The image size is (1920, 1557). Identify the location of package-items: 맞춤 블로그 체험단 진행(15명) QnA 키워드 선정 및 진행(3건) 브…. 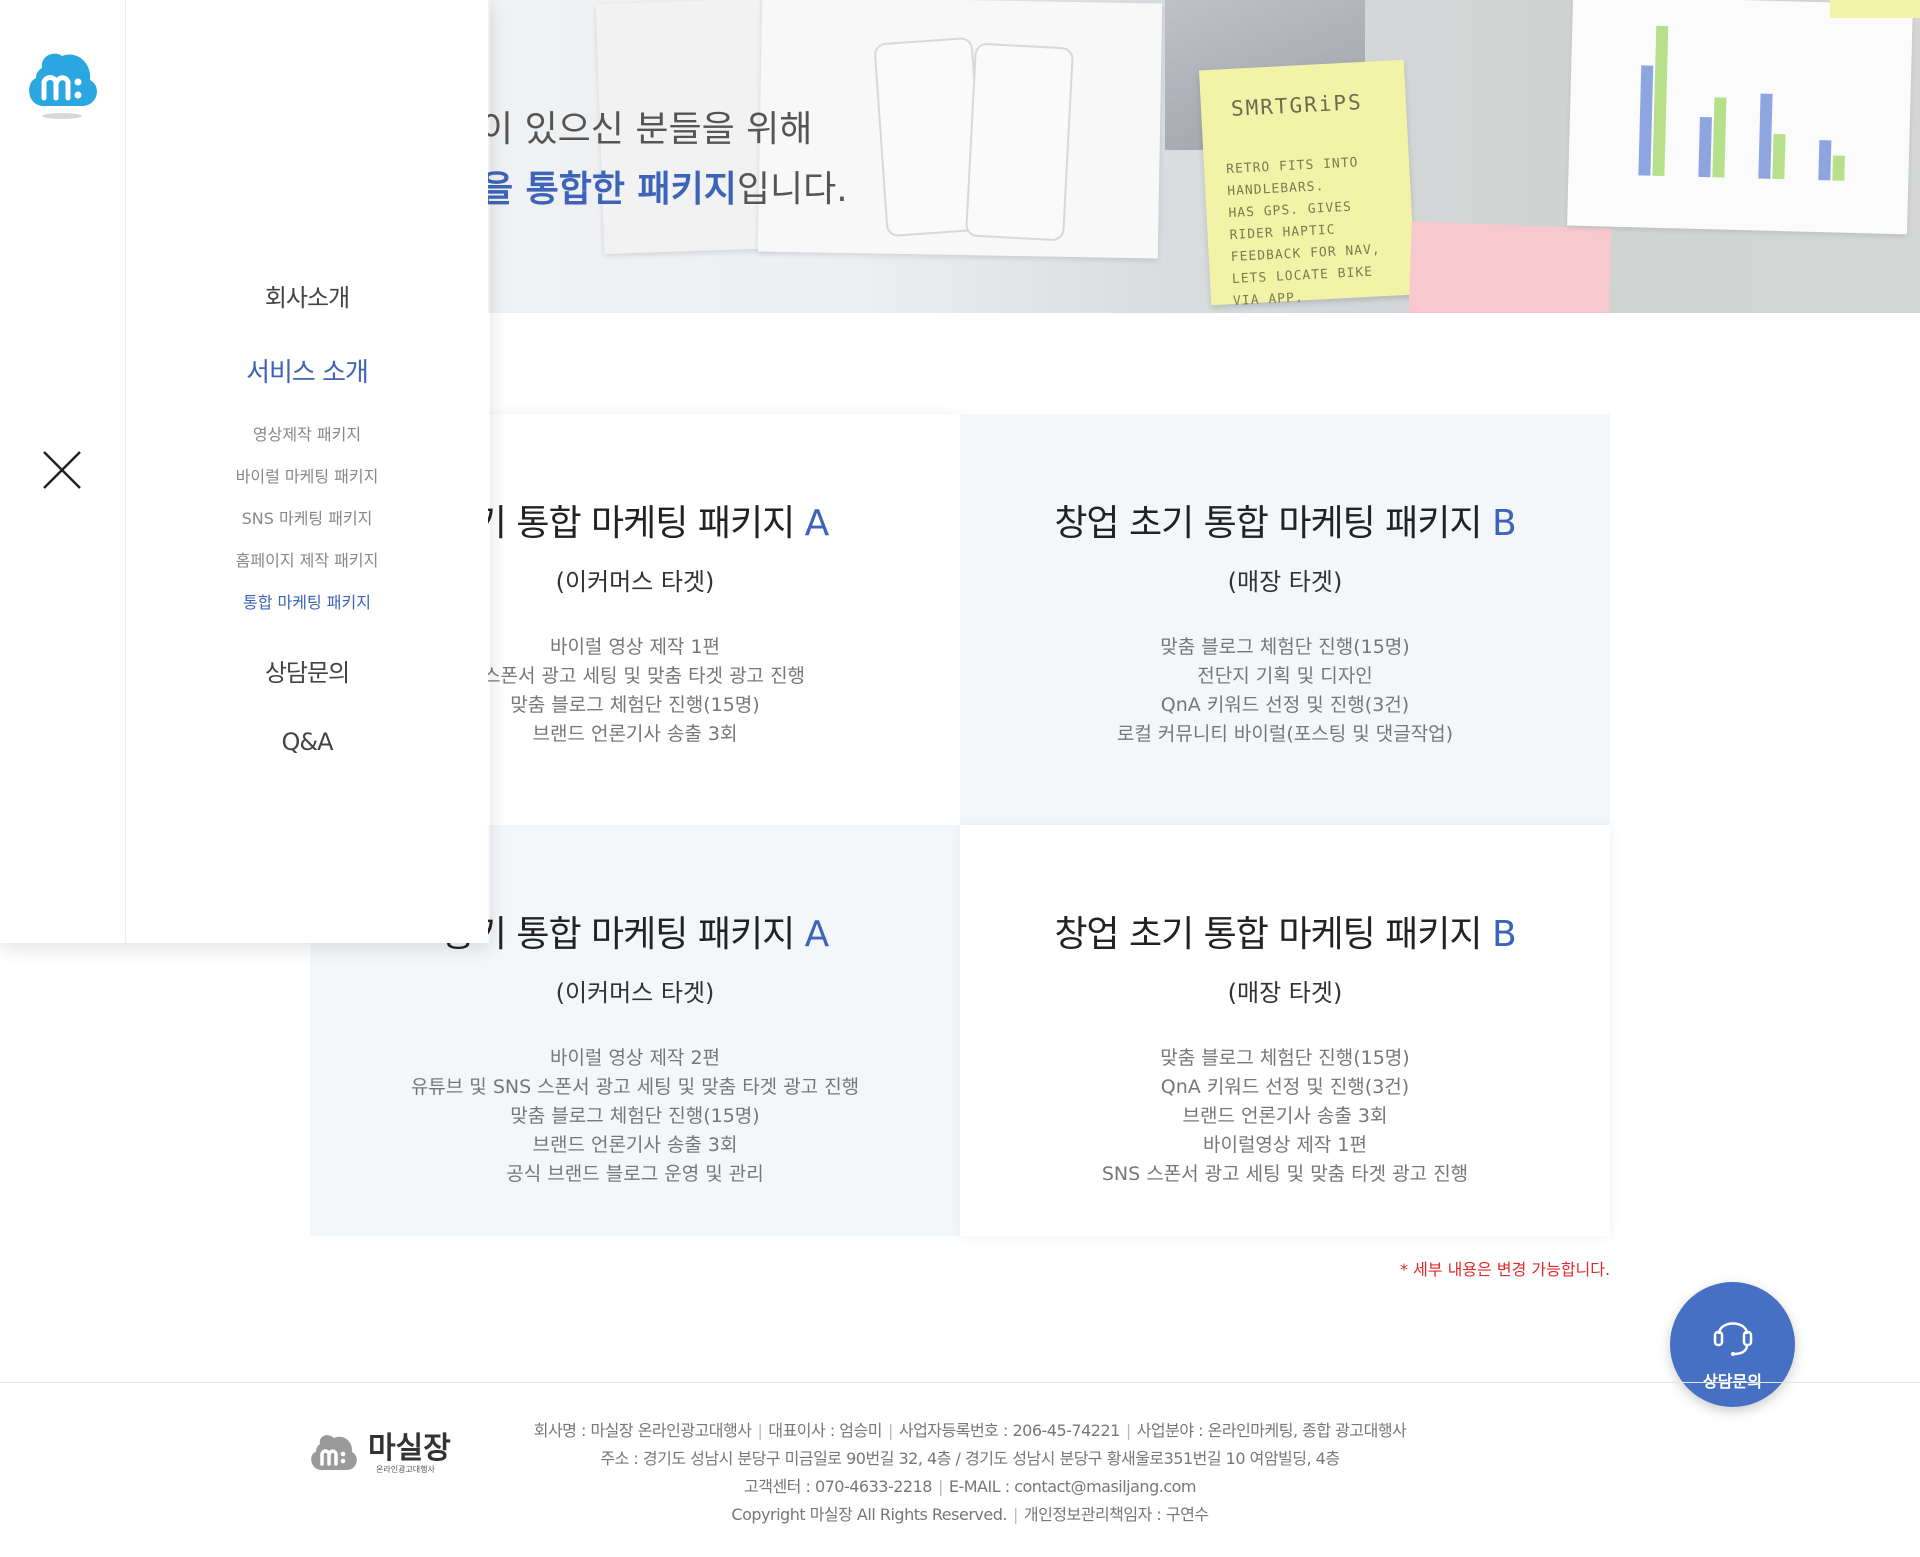
(1285, 1116).